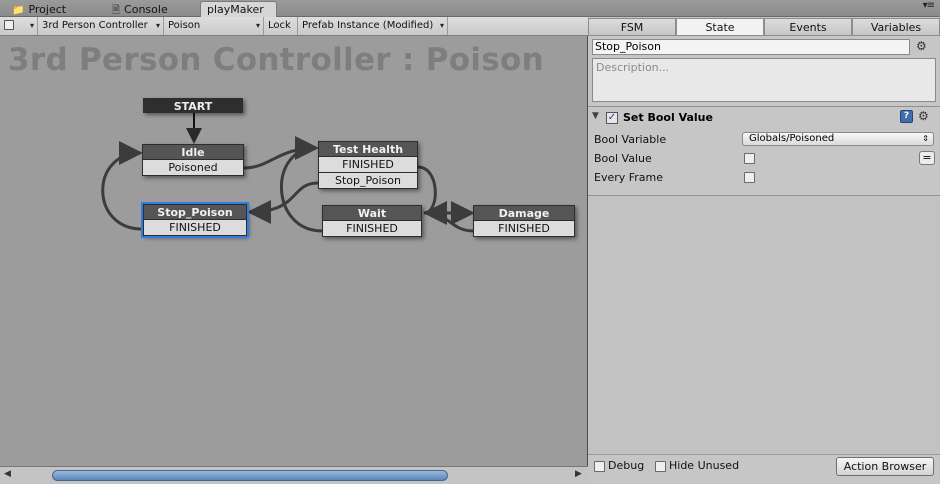 The image size is (940, 484). I want to click on tab-fsm: FSM, so click(632, 27).